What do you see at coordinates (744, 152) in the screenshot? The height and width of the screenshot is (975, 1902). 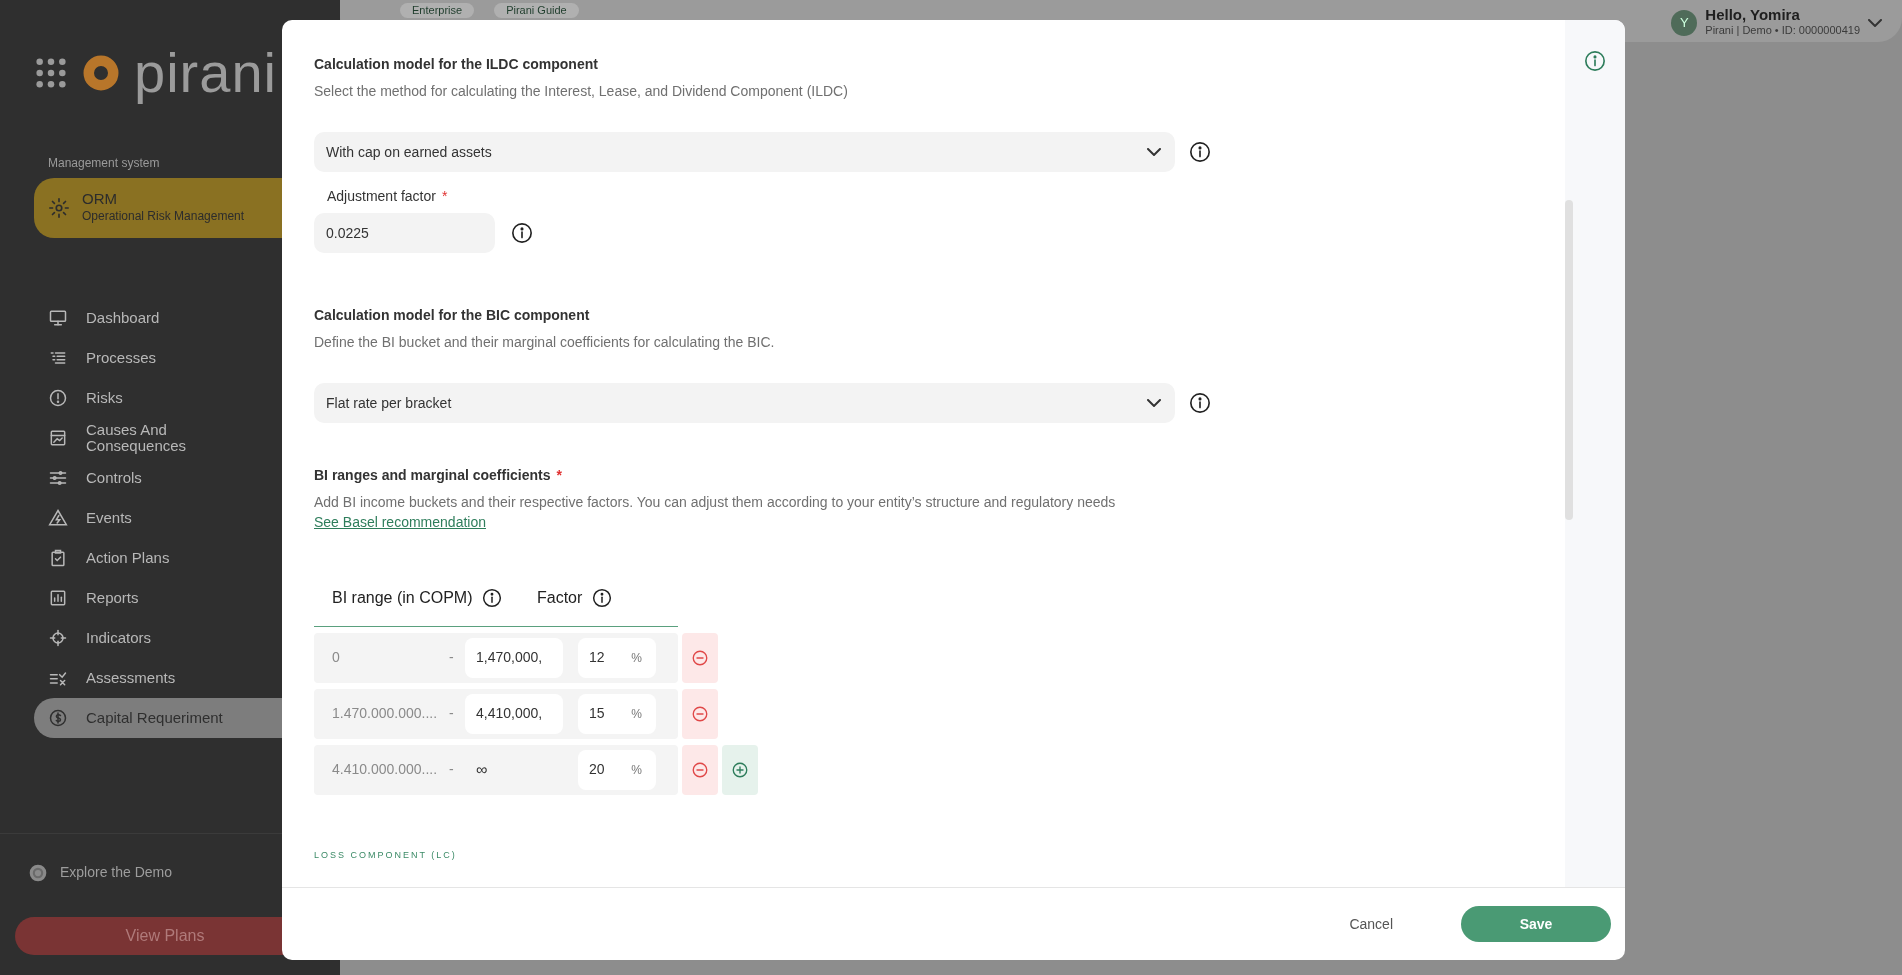 I see `select-field: With cap on earned assets` at bounding box center [744, 152].